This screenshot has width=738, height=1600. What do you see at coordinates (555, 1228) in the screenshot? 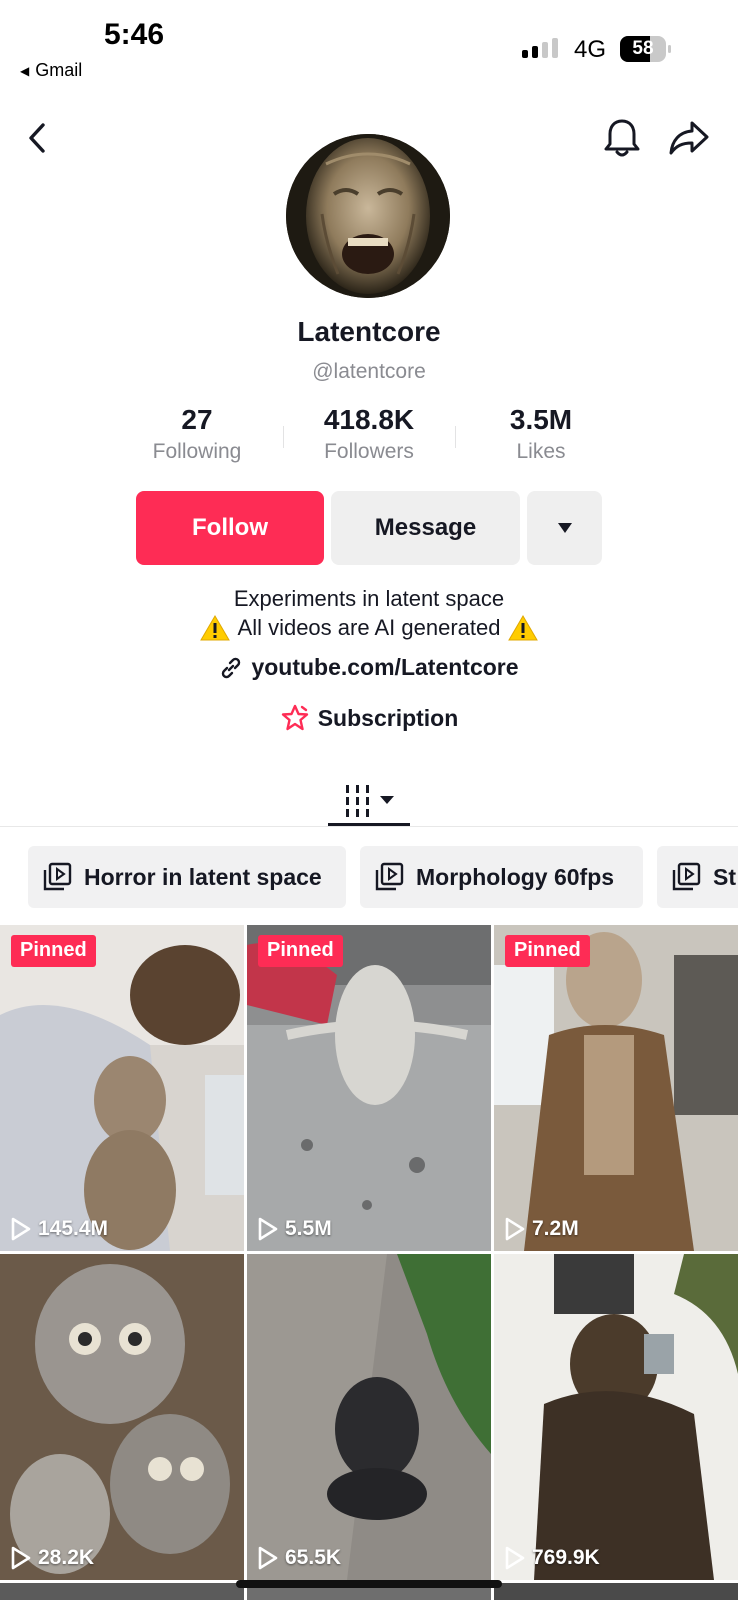
I see `view-count-value: 7.2M` at bounding box center [555, 1228].